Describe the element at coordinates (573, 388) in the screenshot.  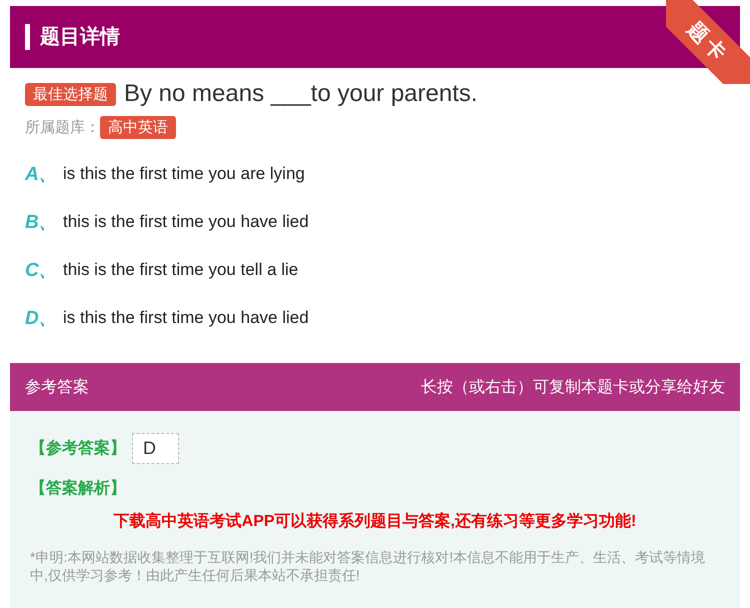
I see `share-hint: 长按（或右击）可复制本题卡或分享给好友` at that location.